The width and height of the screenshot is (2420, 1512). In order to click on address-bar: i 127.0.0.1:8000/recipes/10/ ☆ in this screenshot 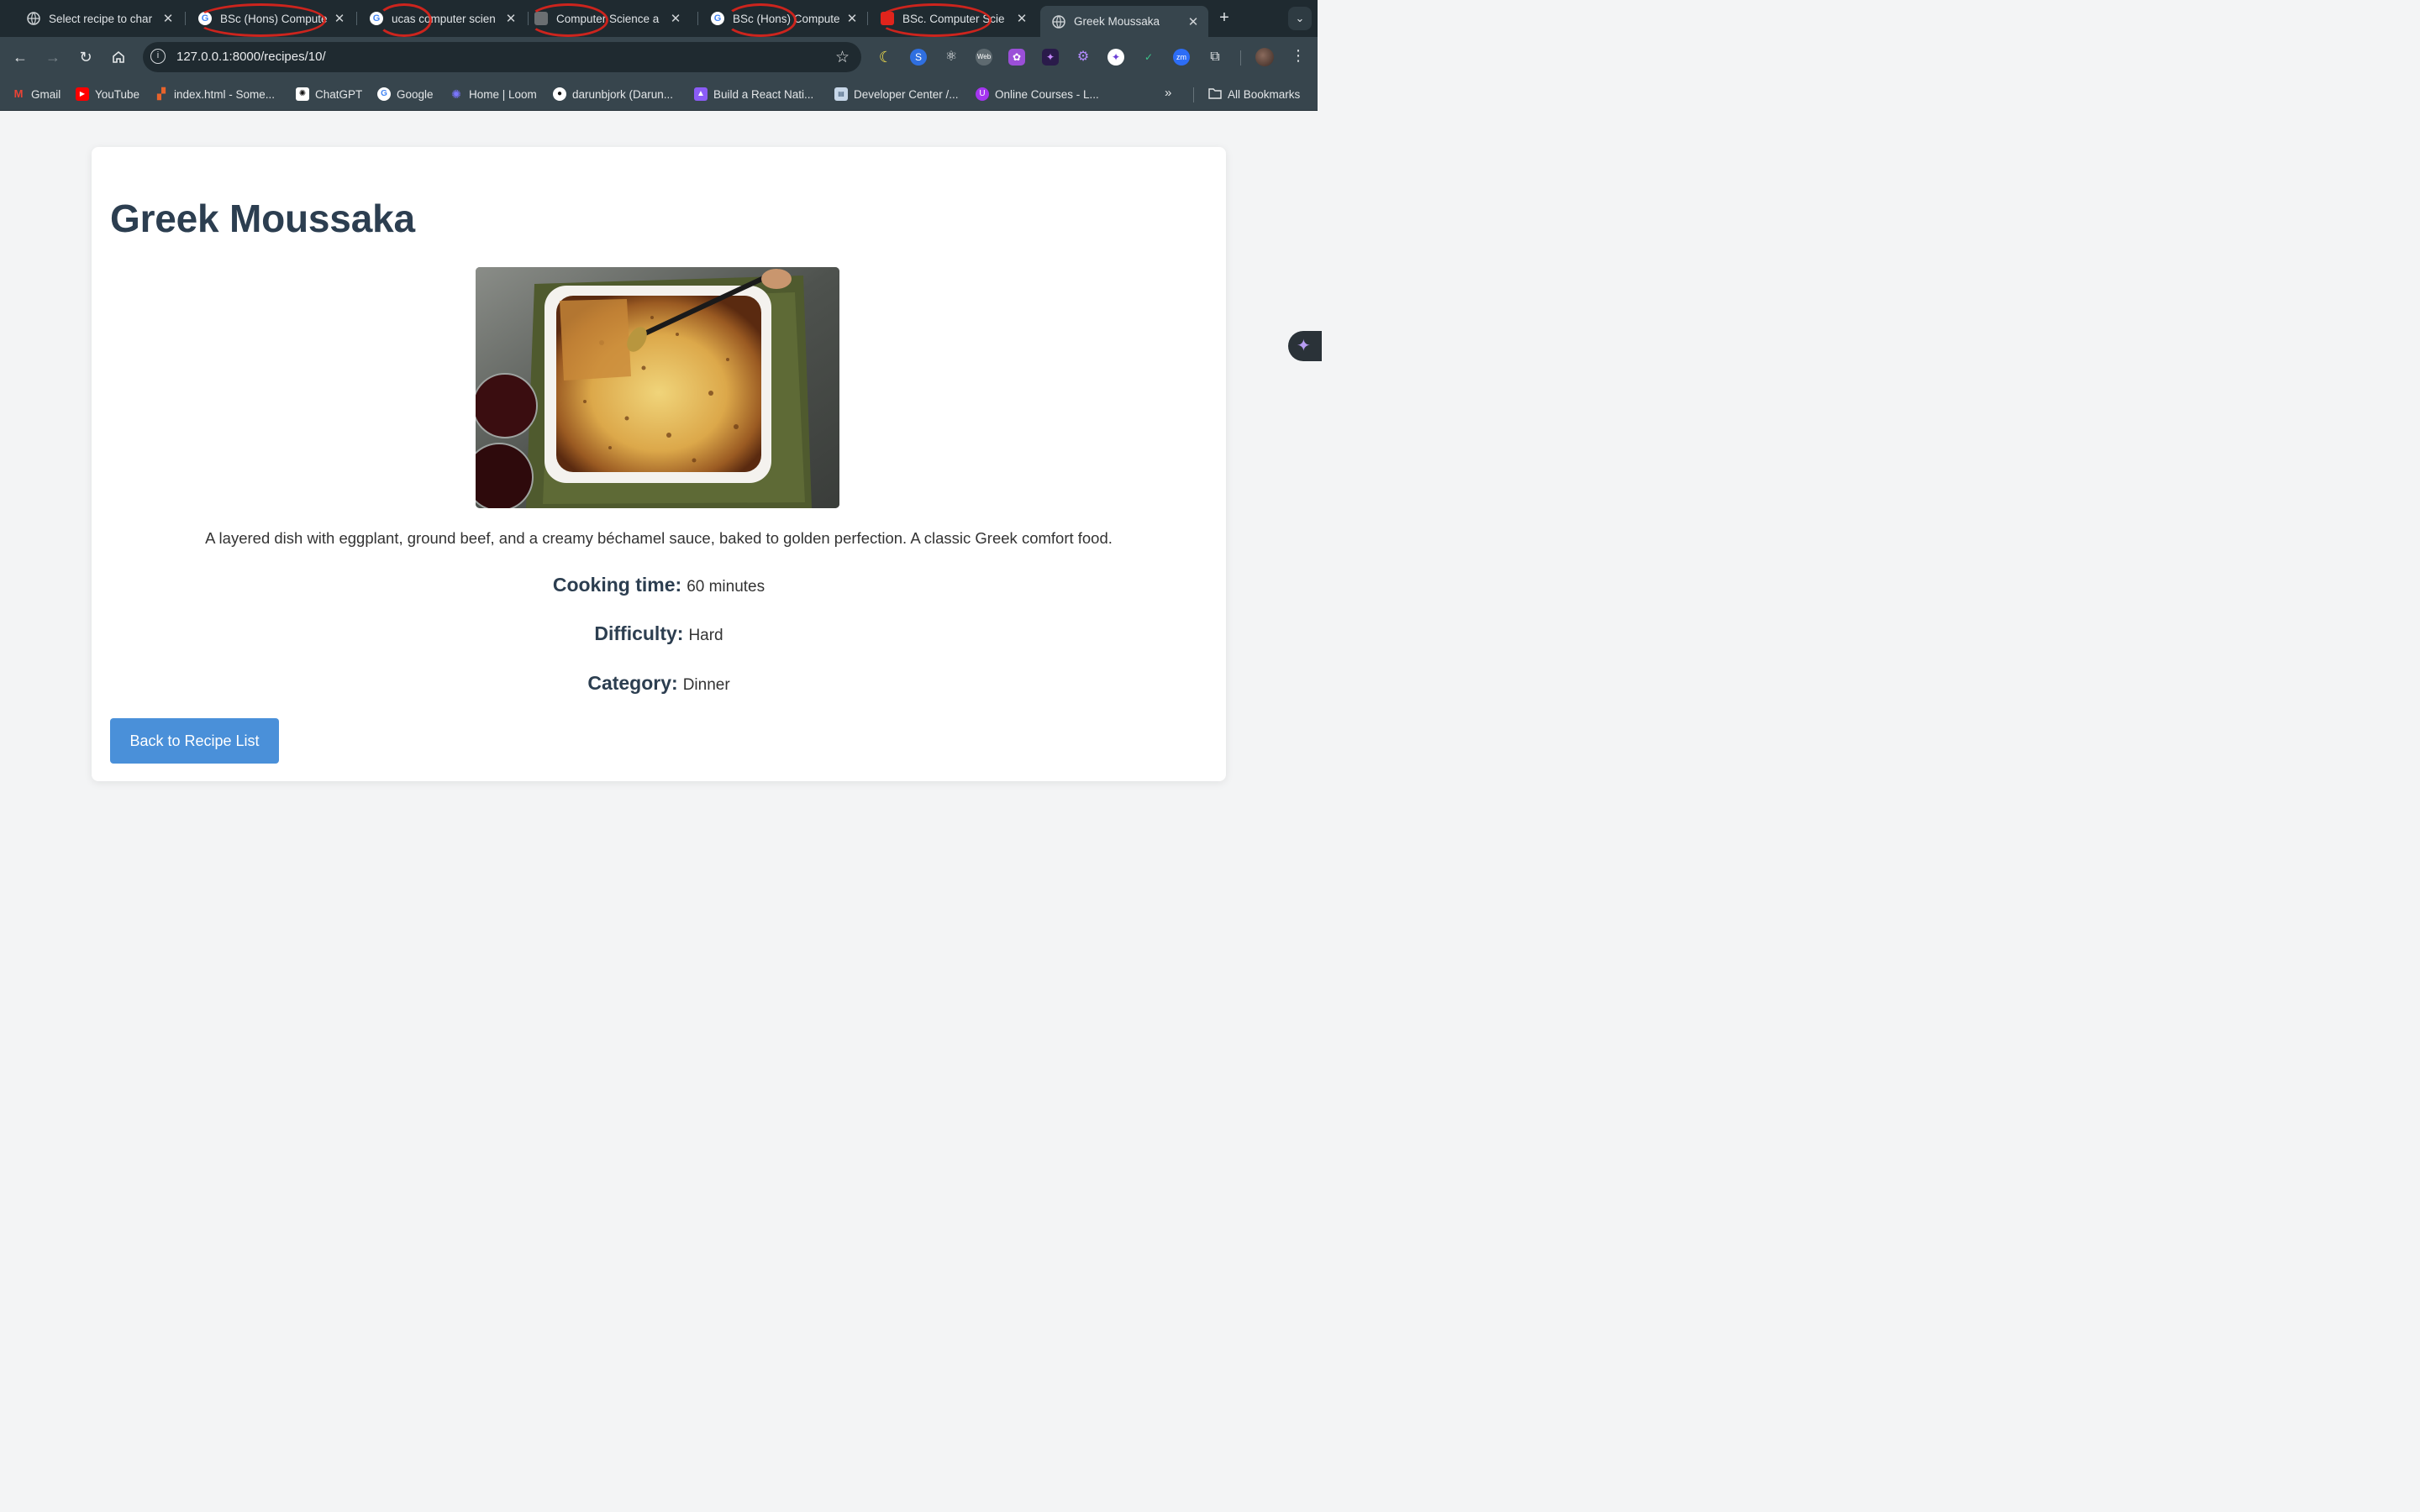, I will do `click(502, 57)`.